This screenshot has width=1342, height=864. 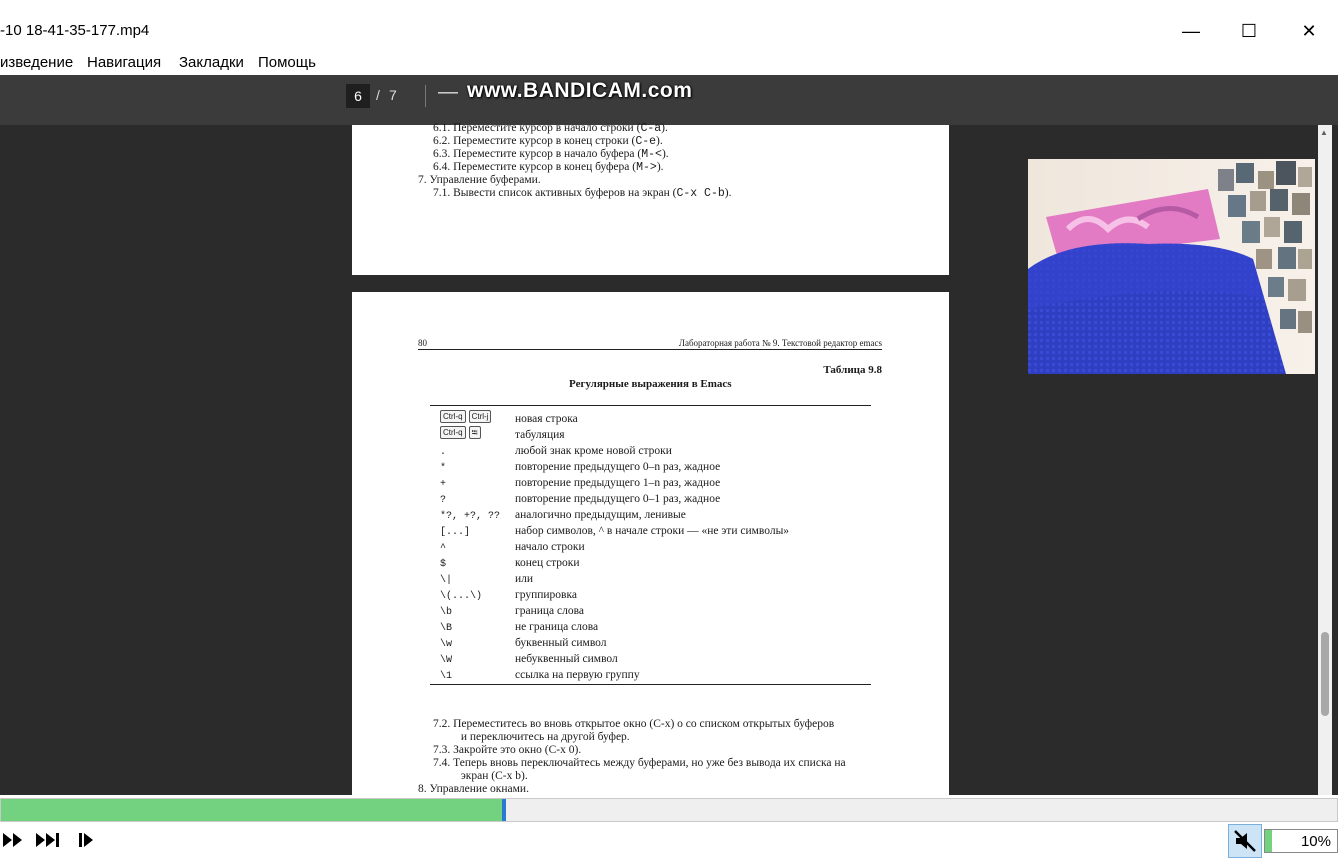 I want to click on list-text: Управление буферами., so click(x=485, y=180).